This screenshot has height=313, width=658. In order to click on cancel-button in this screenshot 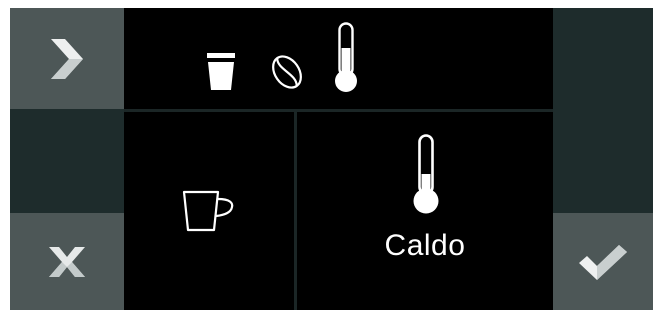, I will do `click(67, 261)`.